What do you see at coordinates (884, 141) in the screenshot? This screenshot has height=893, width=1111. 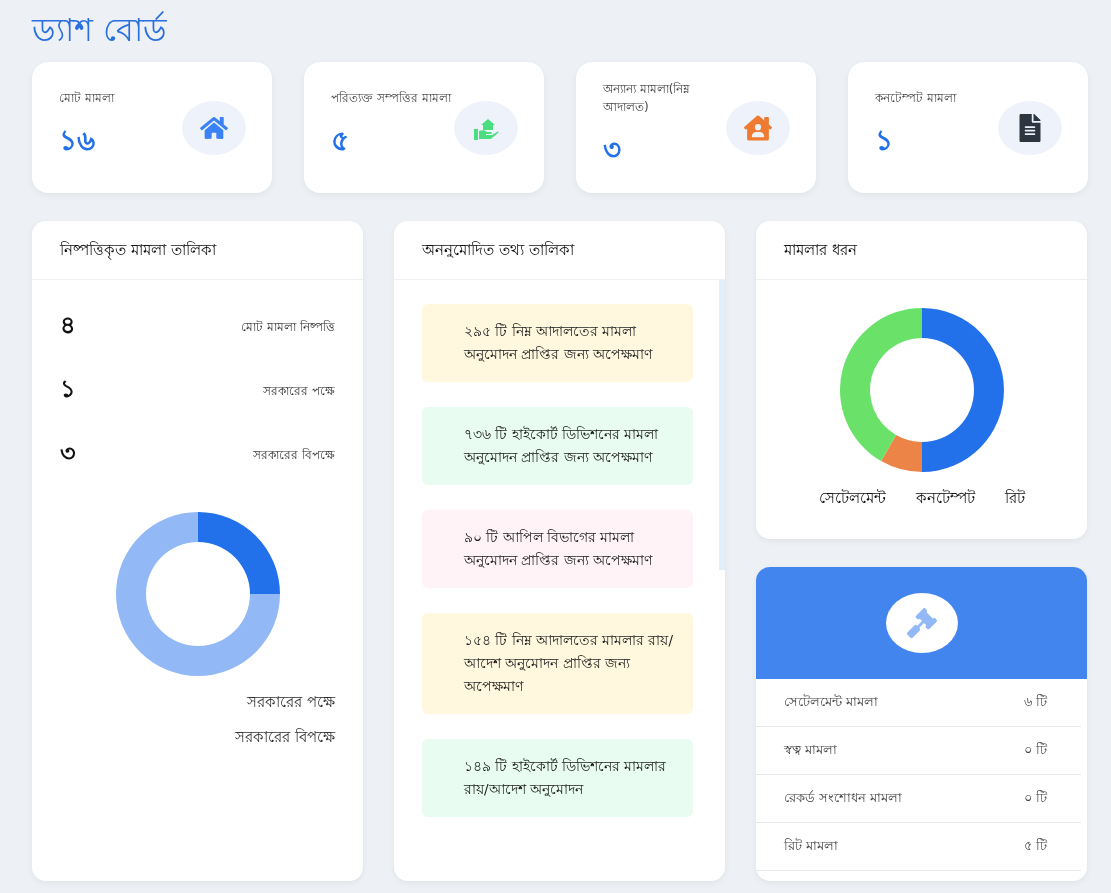 I see `stat-value: ১` at bounding box center [884, 141].